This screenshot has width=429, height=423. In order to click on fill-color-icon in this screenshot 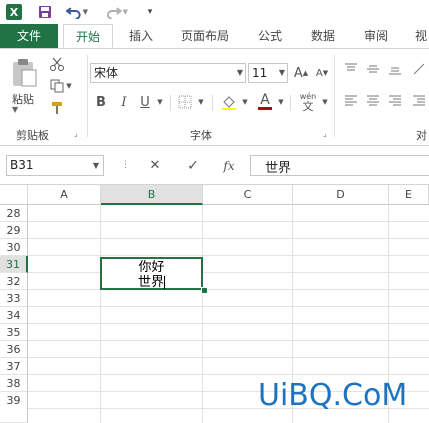, I will do `click(229, 102)`.